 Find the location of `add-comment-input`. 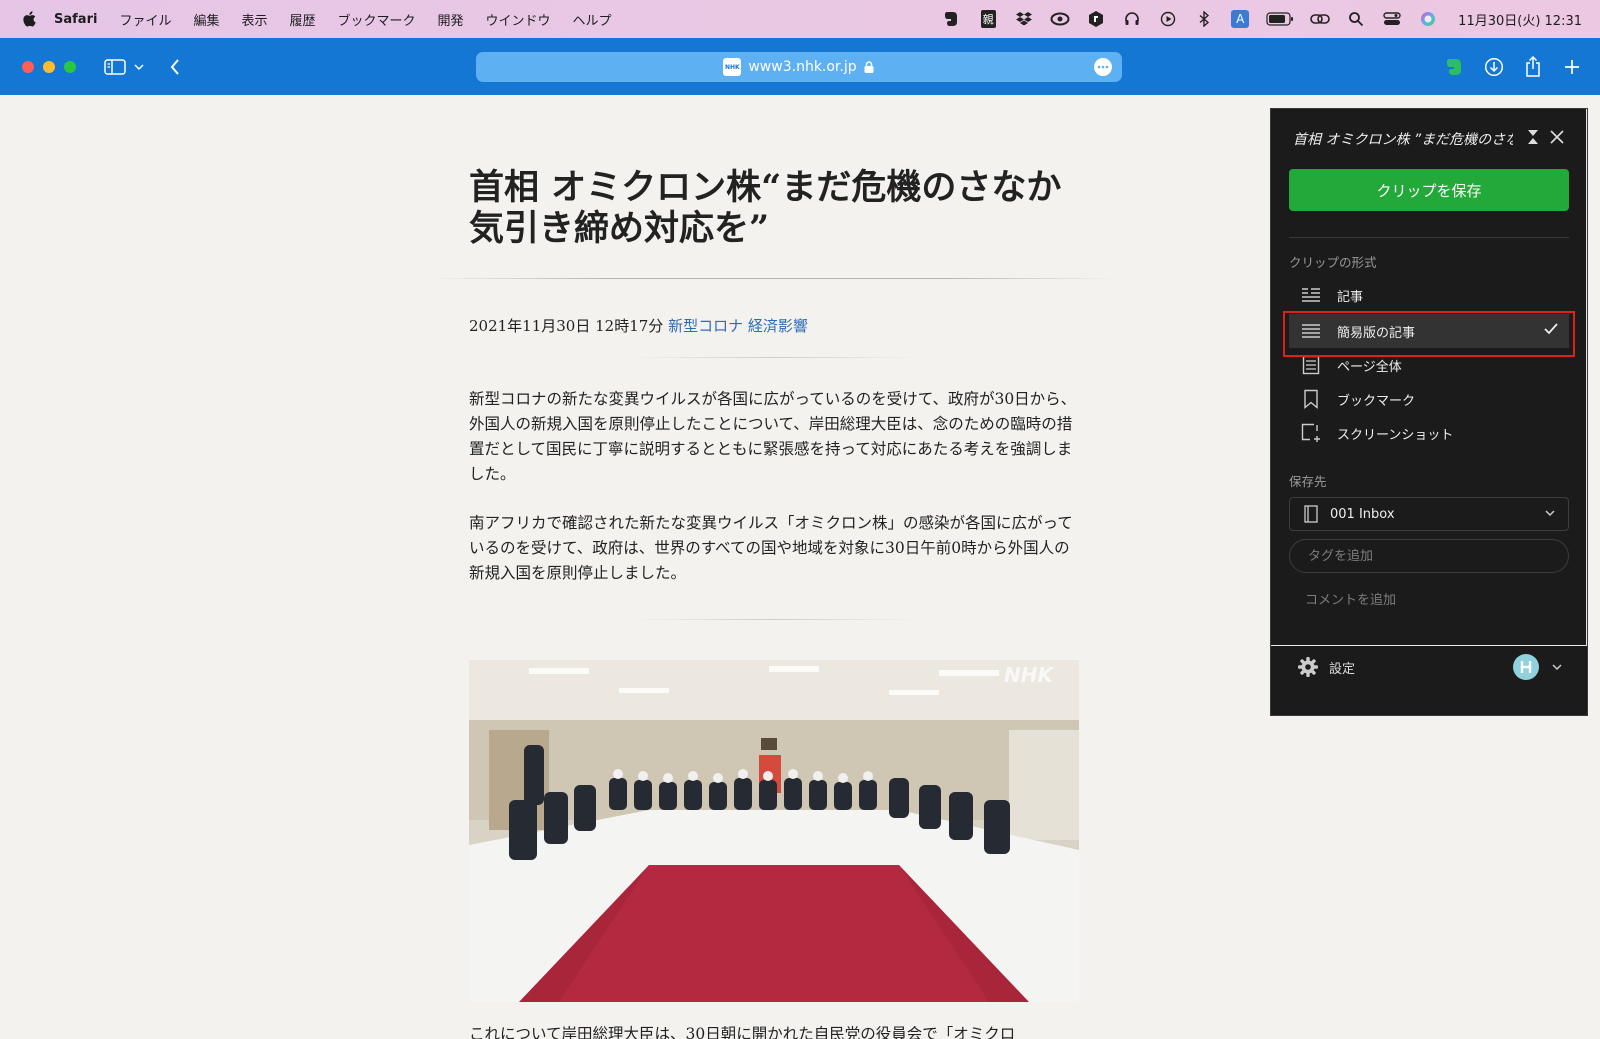

add-comment-input is located at coordinates (1429, 600).